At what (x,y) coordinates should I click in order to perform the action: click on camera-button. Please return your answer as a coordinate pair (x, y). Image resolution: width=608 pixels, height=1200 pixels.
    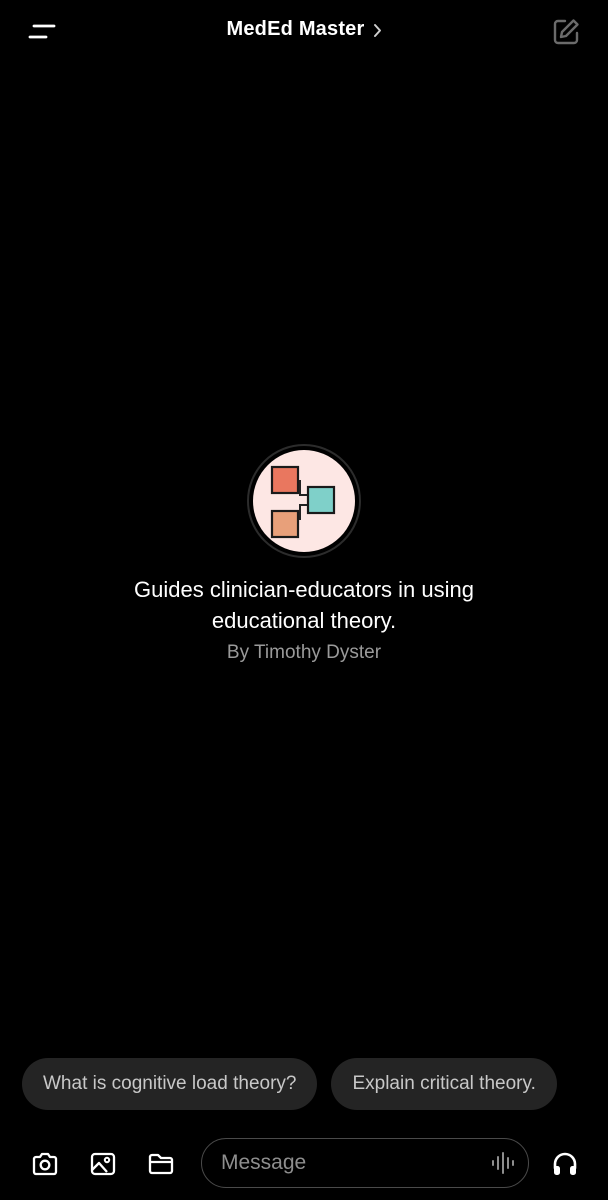
    Looking at the image, I should click on (45, 1164).